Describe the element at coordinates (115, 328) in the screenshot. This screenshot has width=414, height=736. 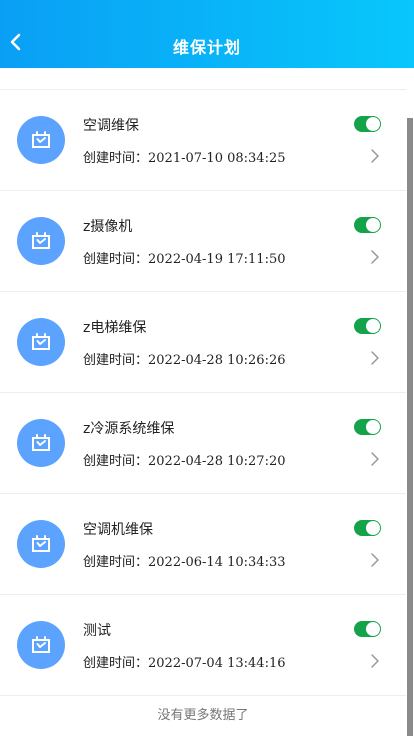
I see `plan-name: z电梯维保` at that location.